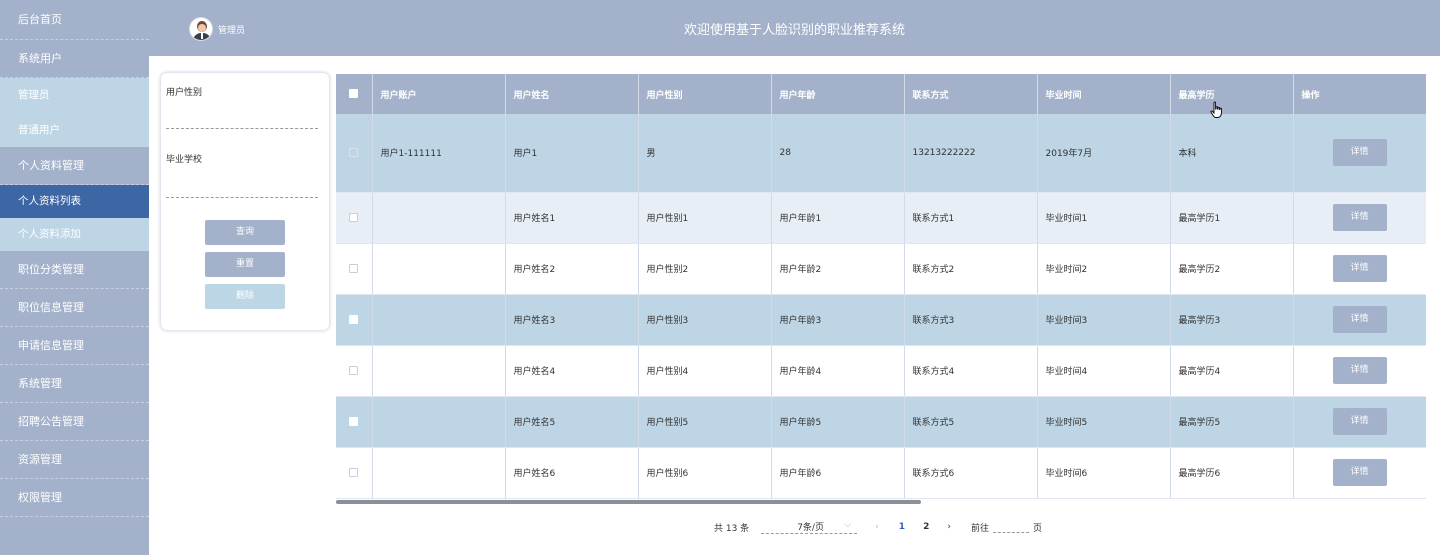 This screenshot has height=555, width=1440. I want to click on sidebar-item-permission-management: 权限管理, so click(74, 498).